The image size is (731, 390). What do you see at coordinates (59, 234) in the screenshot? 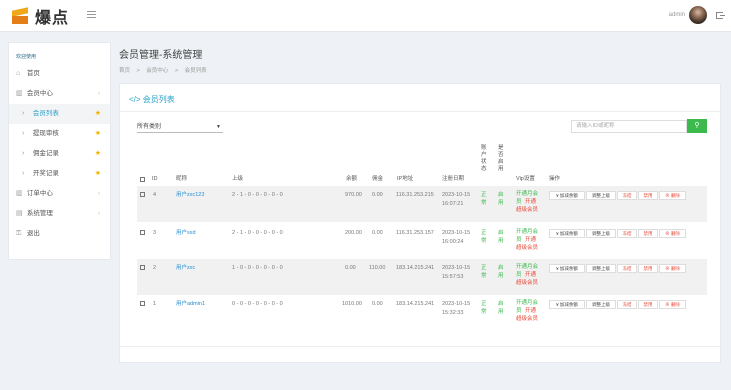
I see `sidebar-item-logout: ⚿ 退出` at bounding box center [59, 234].